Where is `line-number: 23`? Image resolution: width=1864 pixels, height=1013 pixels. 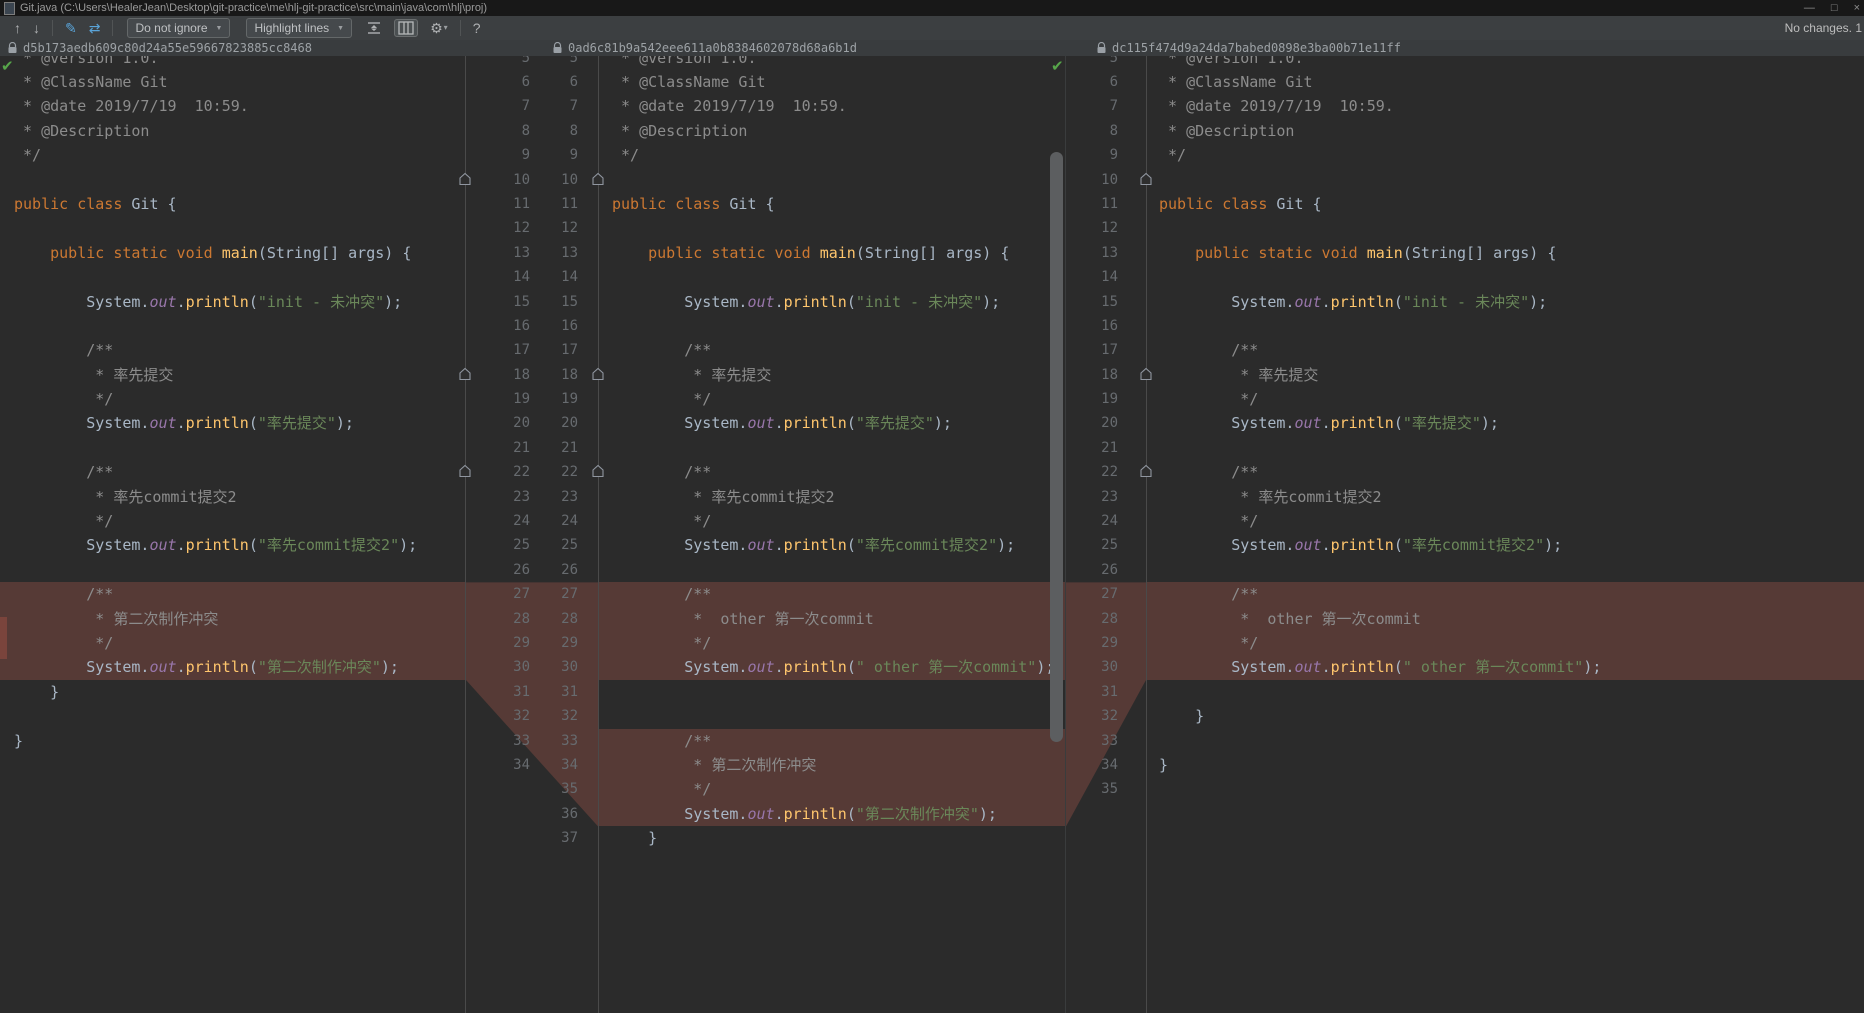
line-number: 23 is located at coordinates (521, 496).